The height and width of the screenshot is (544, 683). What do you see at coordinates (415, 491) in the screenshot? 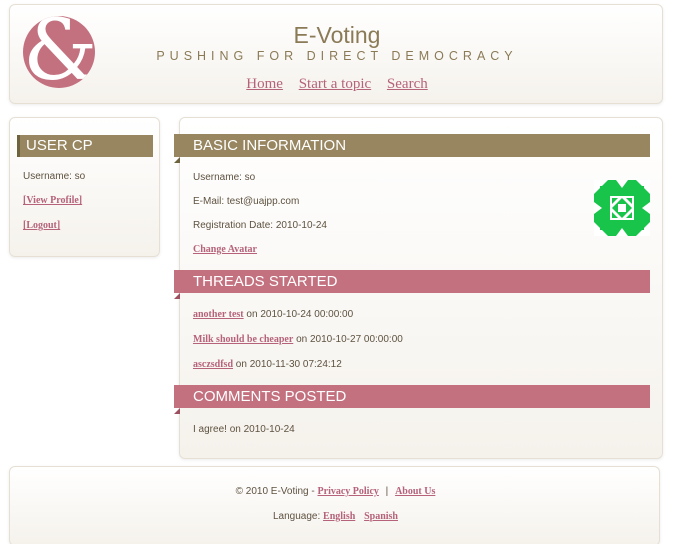
I see `about-us-link: About Us` at bounding box center [415, 491].